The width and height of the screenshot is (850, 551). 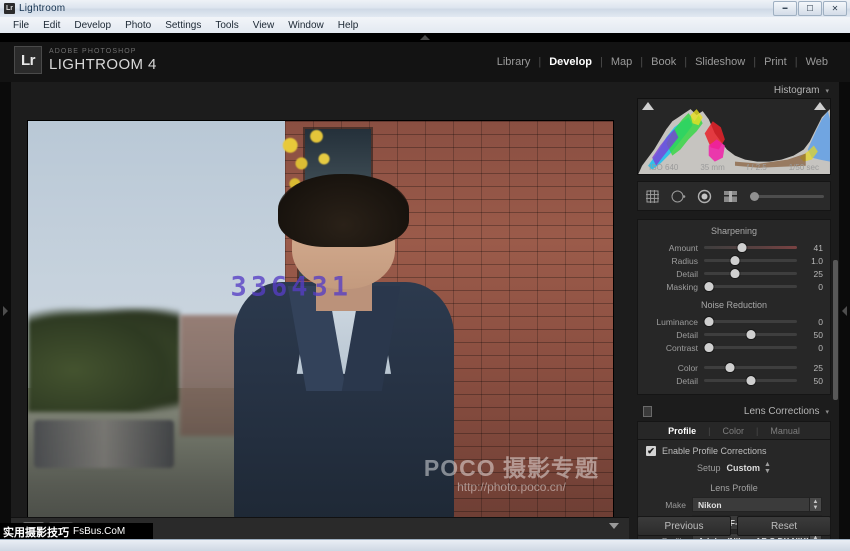 I want to click on setup-value: Custom, so click(x=744, y=468).